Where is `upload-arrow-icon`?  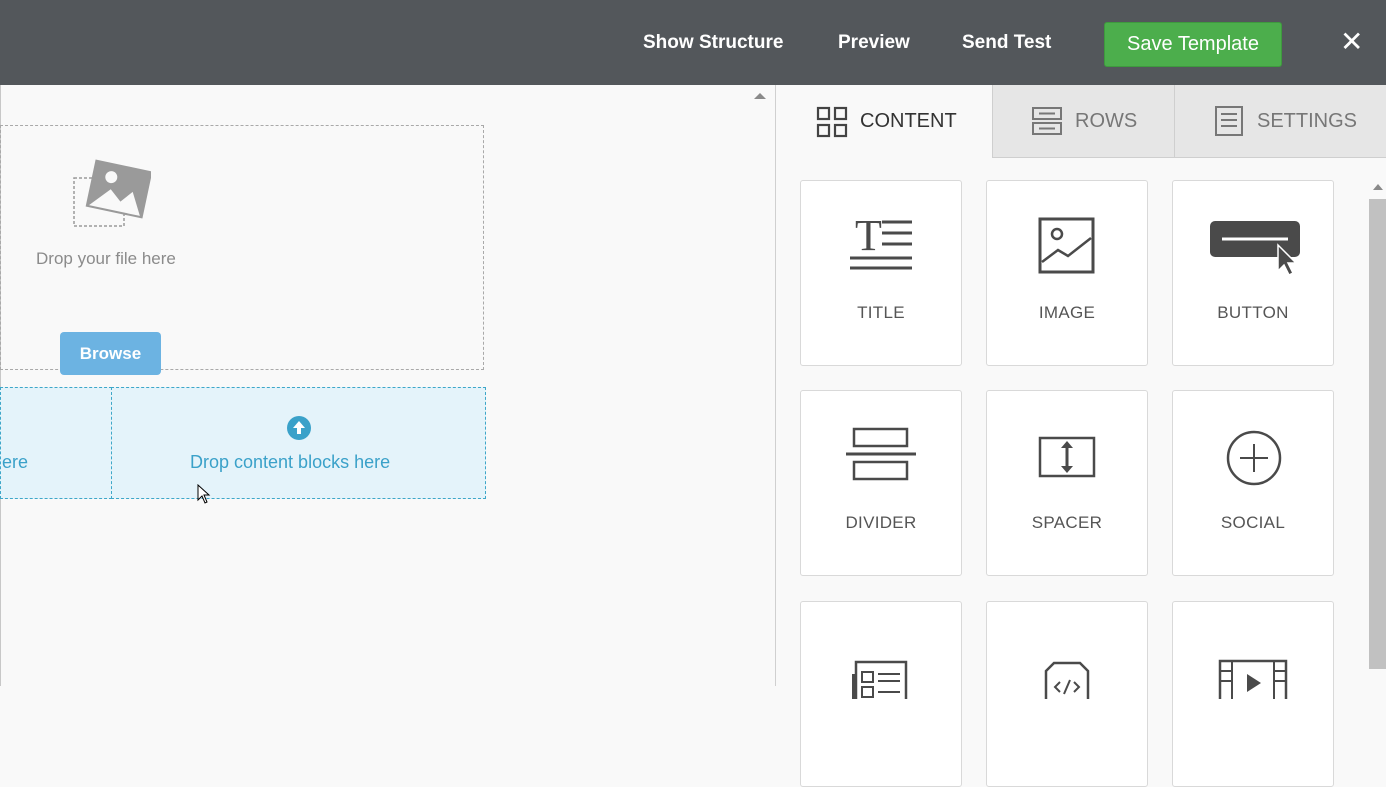 upload-arrow-icon is located at coordinates (299, 428).